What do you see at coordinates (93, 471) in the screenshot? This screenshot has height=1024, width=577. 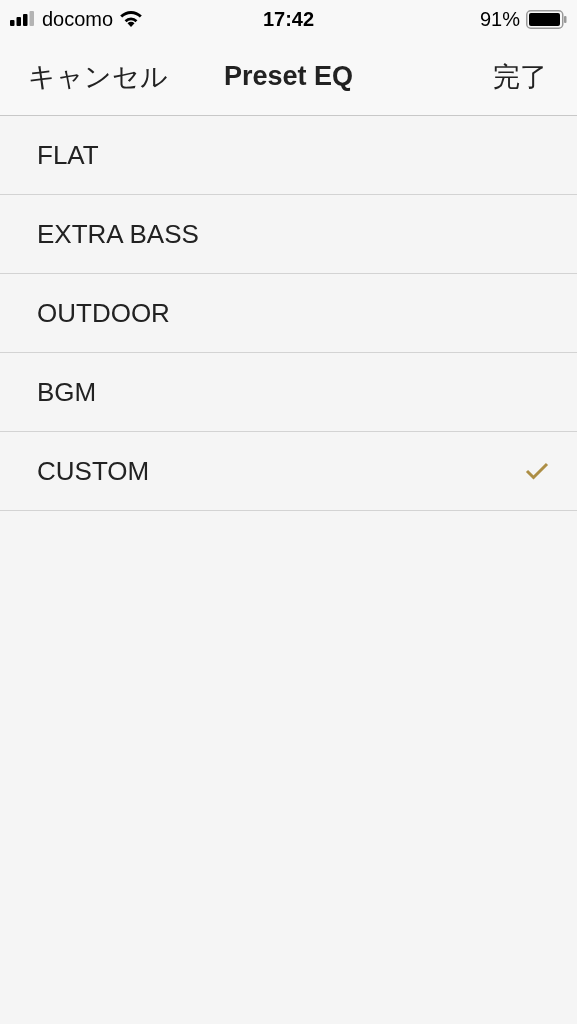 I see `preset-label: CUSTOM` at bounding box center [93, 471].